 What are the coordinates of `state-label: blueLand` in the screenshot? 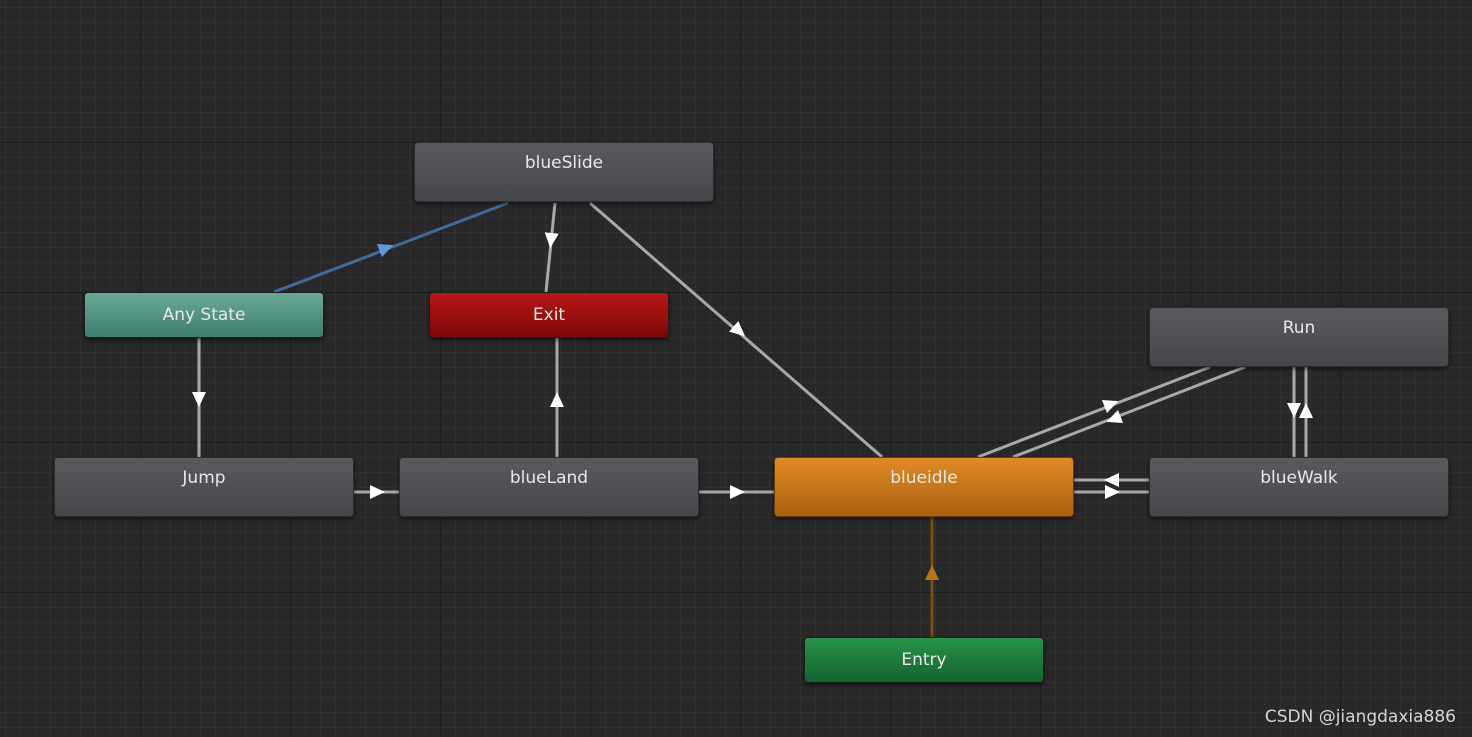 It's located at (549, 478).